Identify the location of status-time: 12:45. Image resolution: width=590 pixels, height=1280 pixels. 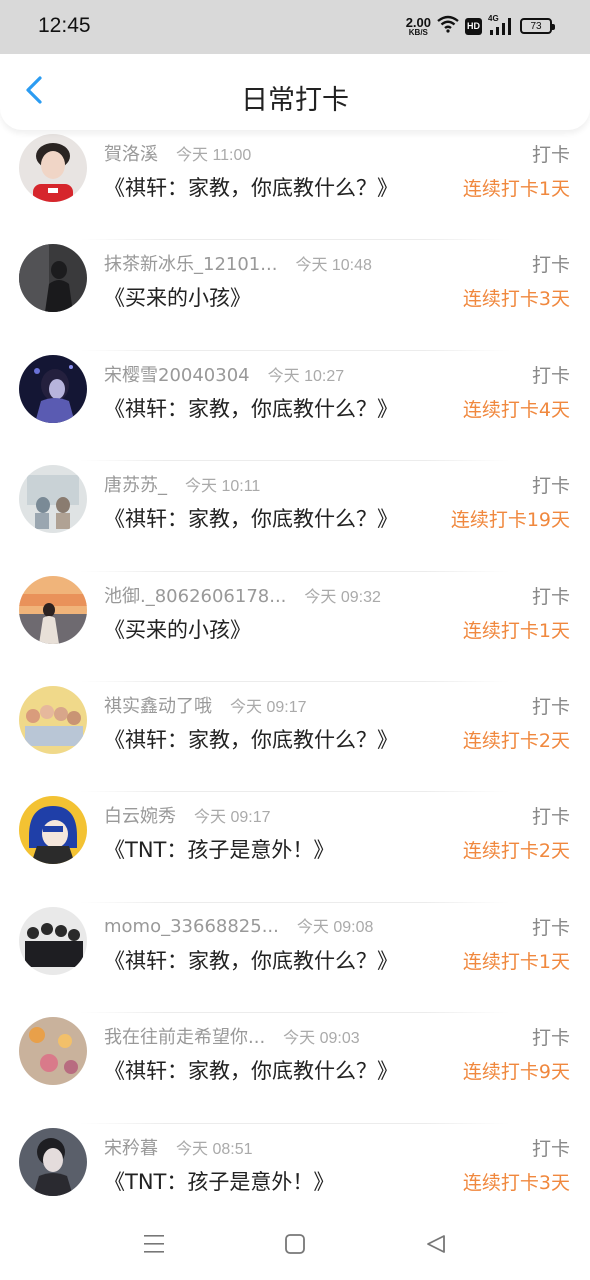
(64, 25).